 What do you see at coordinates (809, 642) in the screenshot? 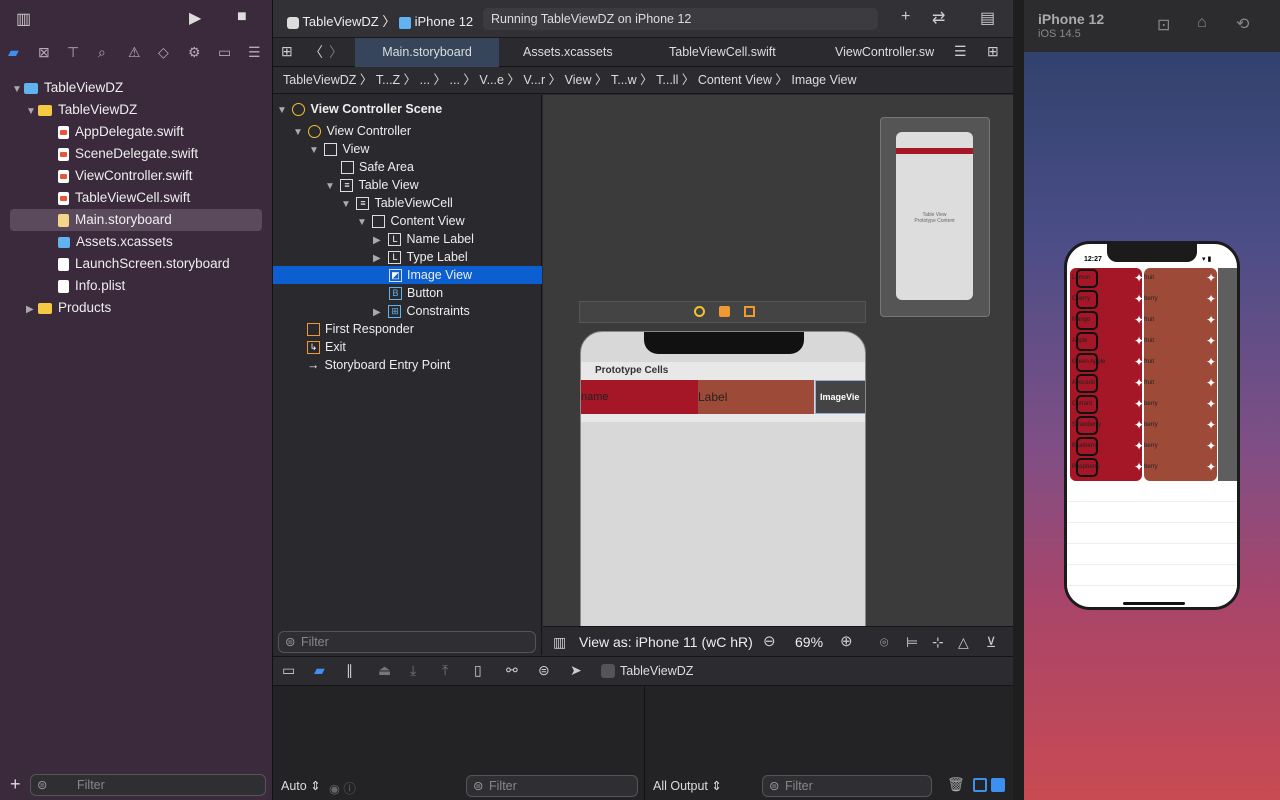
I see `zoom-level: 69%` at bounding box center [809, 642].